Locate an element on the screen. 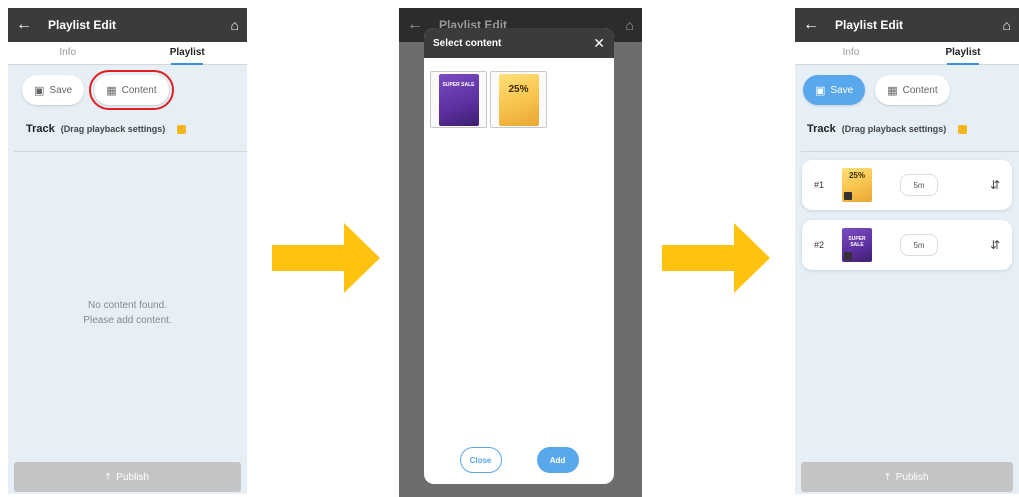 The width and height of the screenshot is (1019, 497). track-card: #2 SUPER SALE 5m ⇵ is located at coordinates (907, 245).